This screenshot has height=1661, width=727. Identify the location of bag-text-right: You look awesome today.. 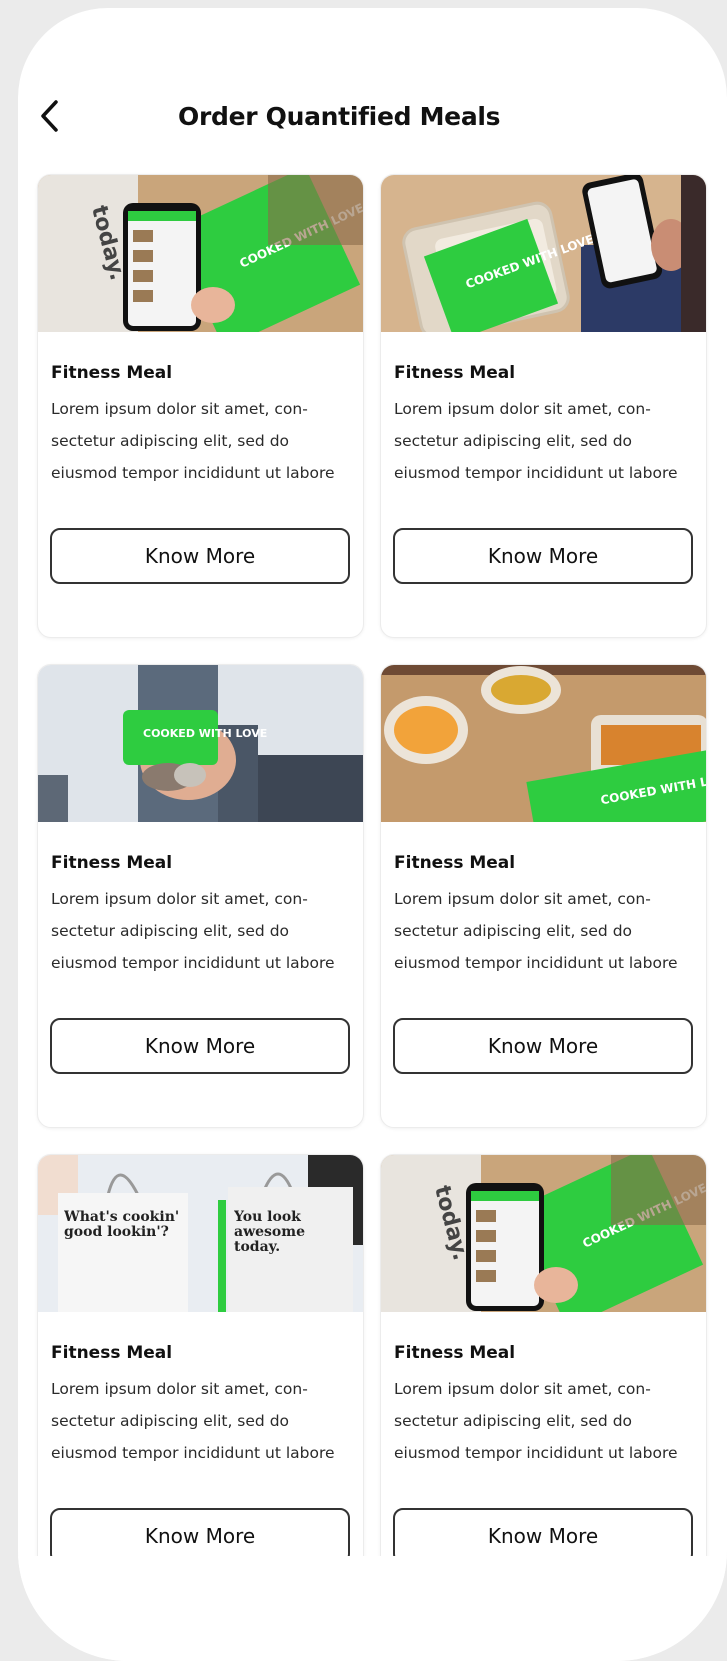
(269, 1232).